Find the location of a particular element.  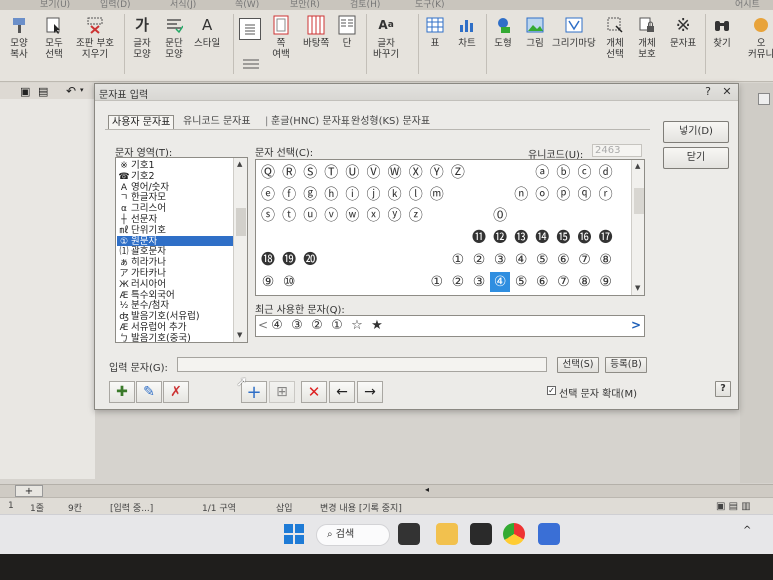

category-item: ㄱ 한글자모 is located at coordinates (175, 197).